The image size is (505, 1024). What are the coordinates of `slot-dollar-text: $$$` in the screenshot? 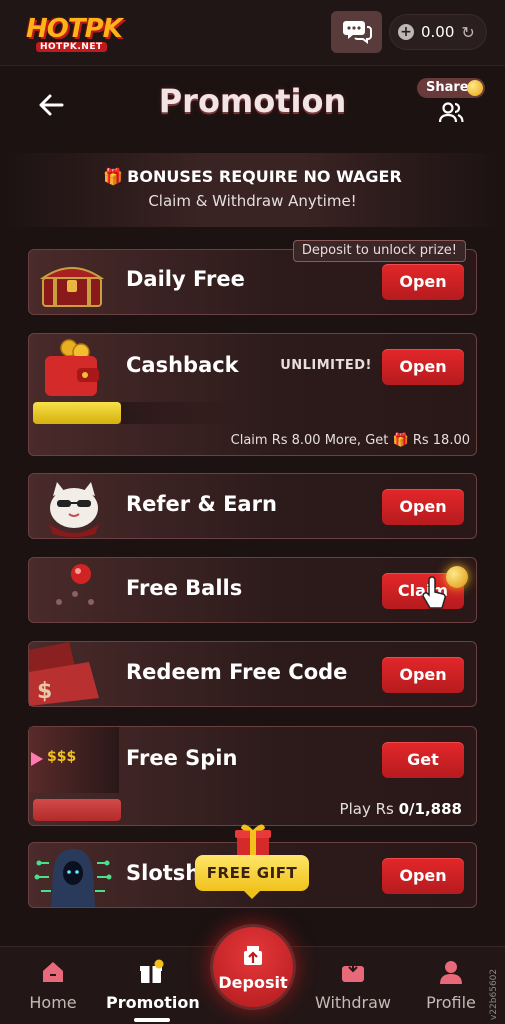 It's located at (62, 757).